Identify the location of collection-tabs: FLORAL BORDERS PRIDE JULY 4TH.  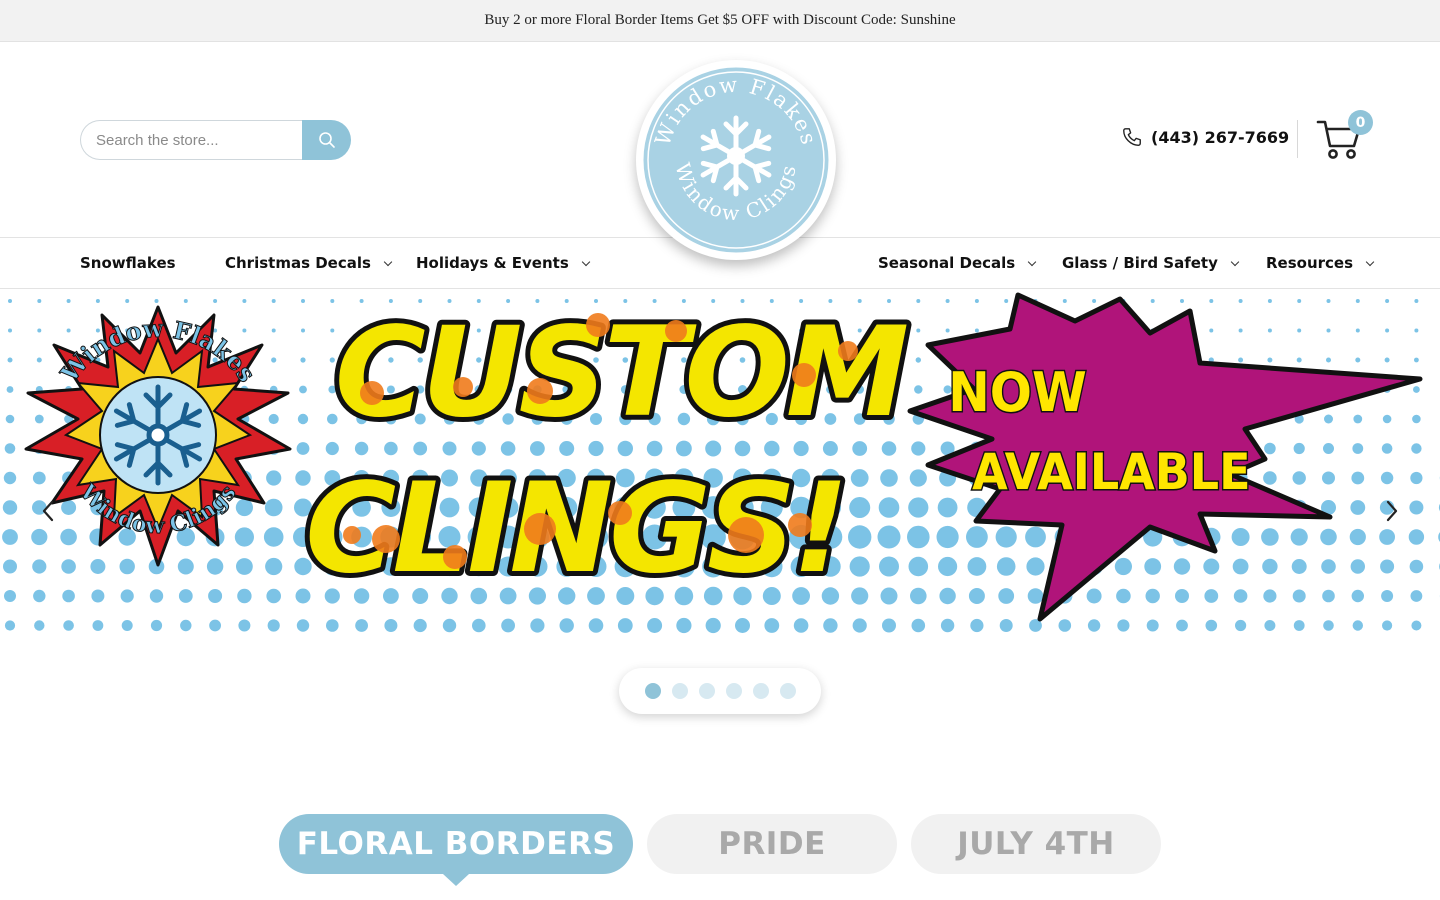
(720, 857).